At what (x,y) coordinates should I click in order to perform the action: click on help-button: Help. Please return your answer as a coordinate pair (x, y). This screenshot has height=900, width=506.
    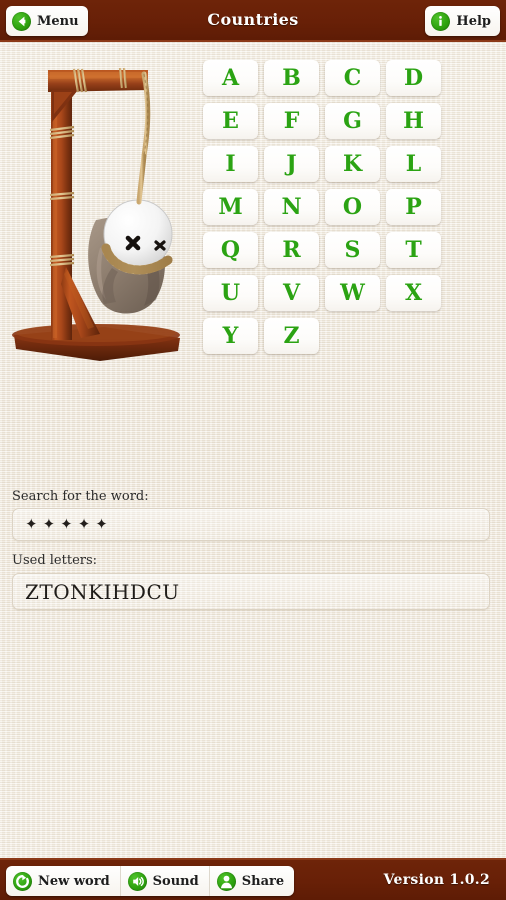
    Looking at the image, I should click on (462, 21).